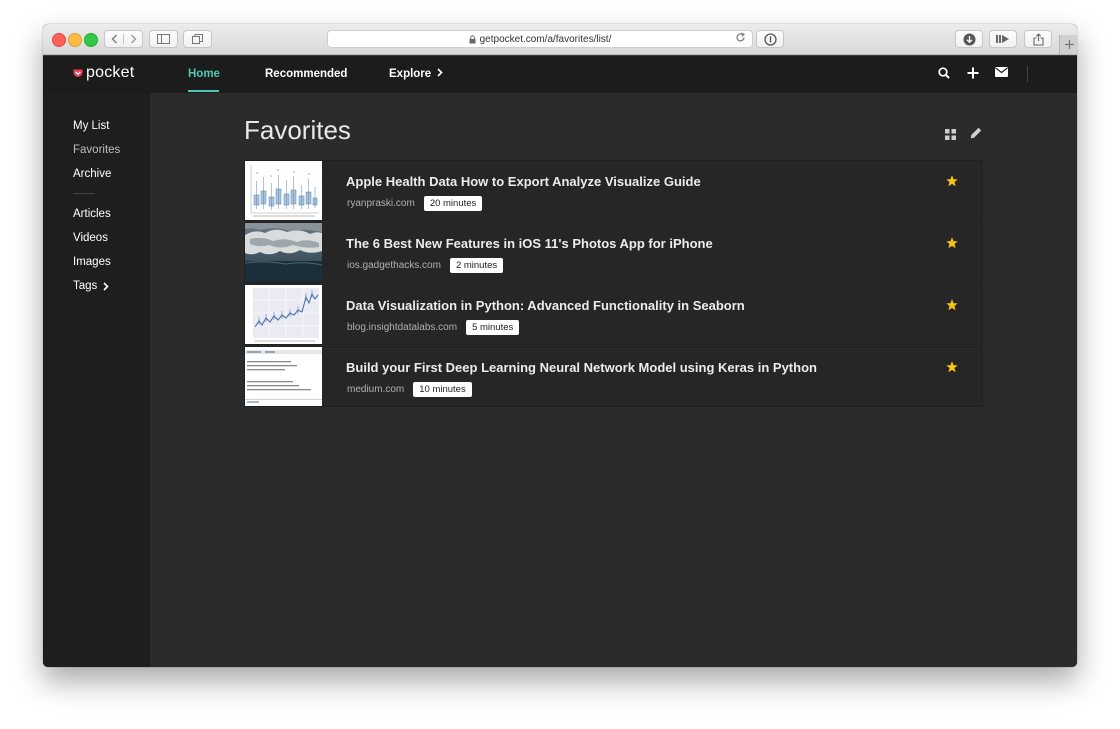 The height and width of the screenshot is (729, 1120). What do you see at coordinates (306, 74) in the screenshot?
I see `nav-recommended: Recommended` at bounding box center [306, 74].